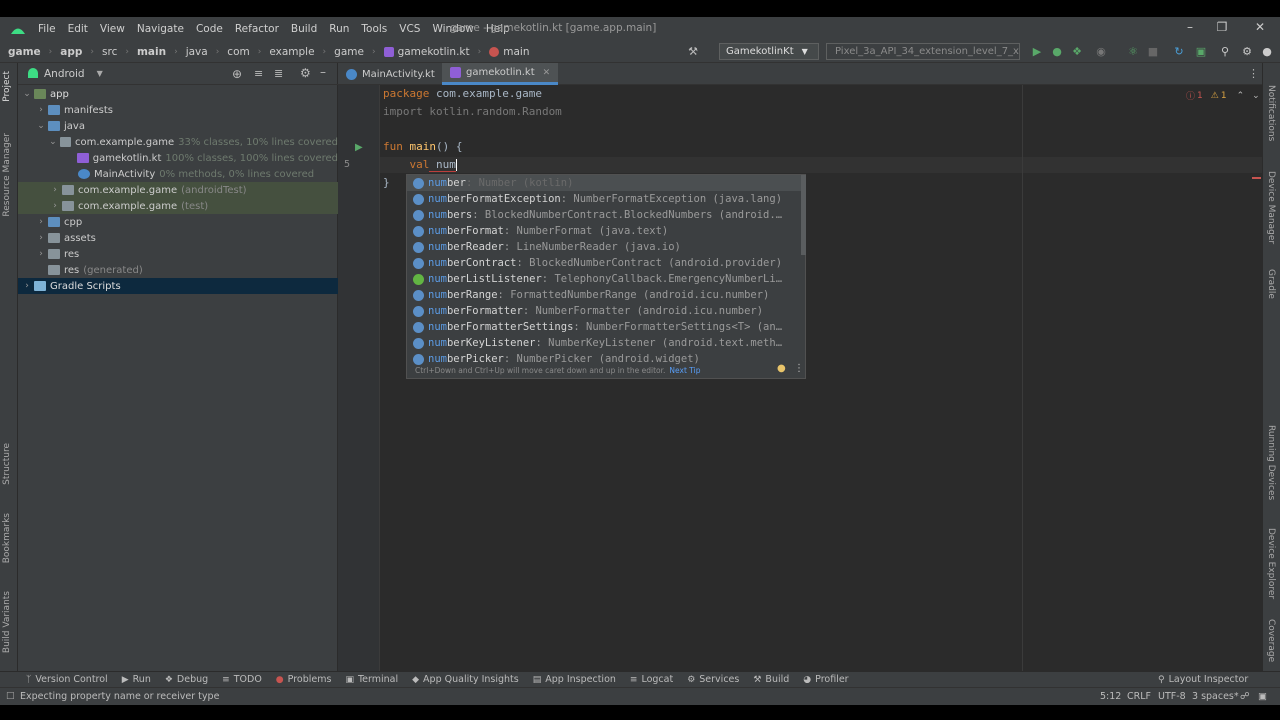  I want to click on next-tip-link: Next Tip, so click(684, 370).